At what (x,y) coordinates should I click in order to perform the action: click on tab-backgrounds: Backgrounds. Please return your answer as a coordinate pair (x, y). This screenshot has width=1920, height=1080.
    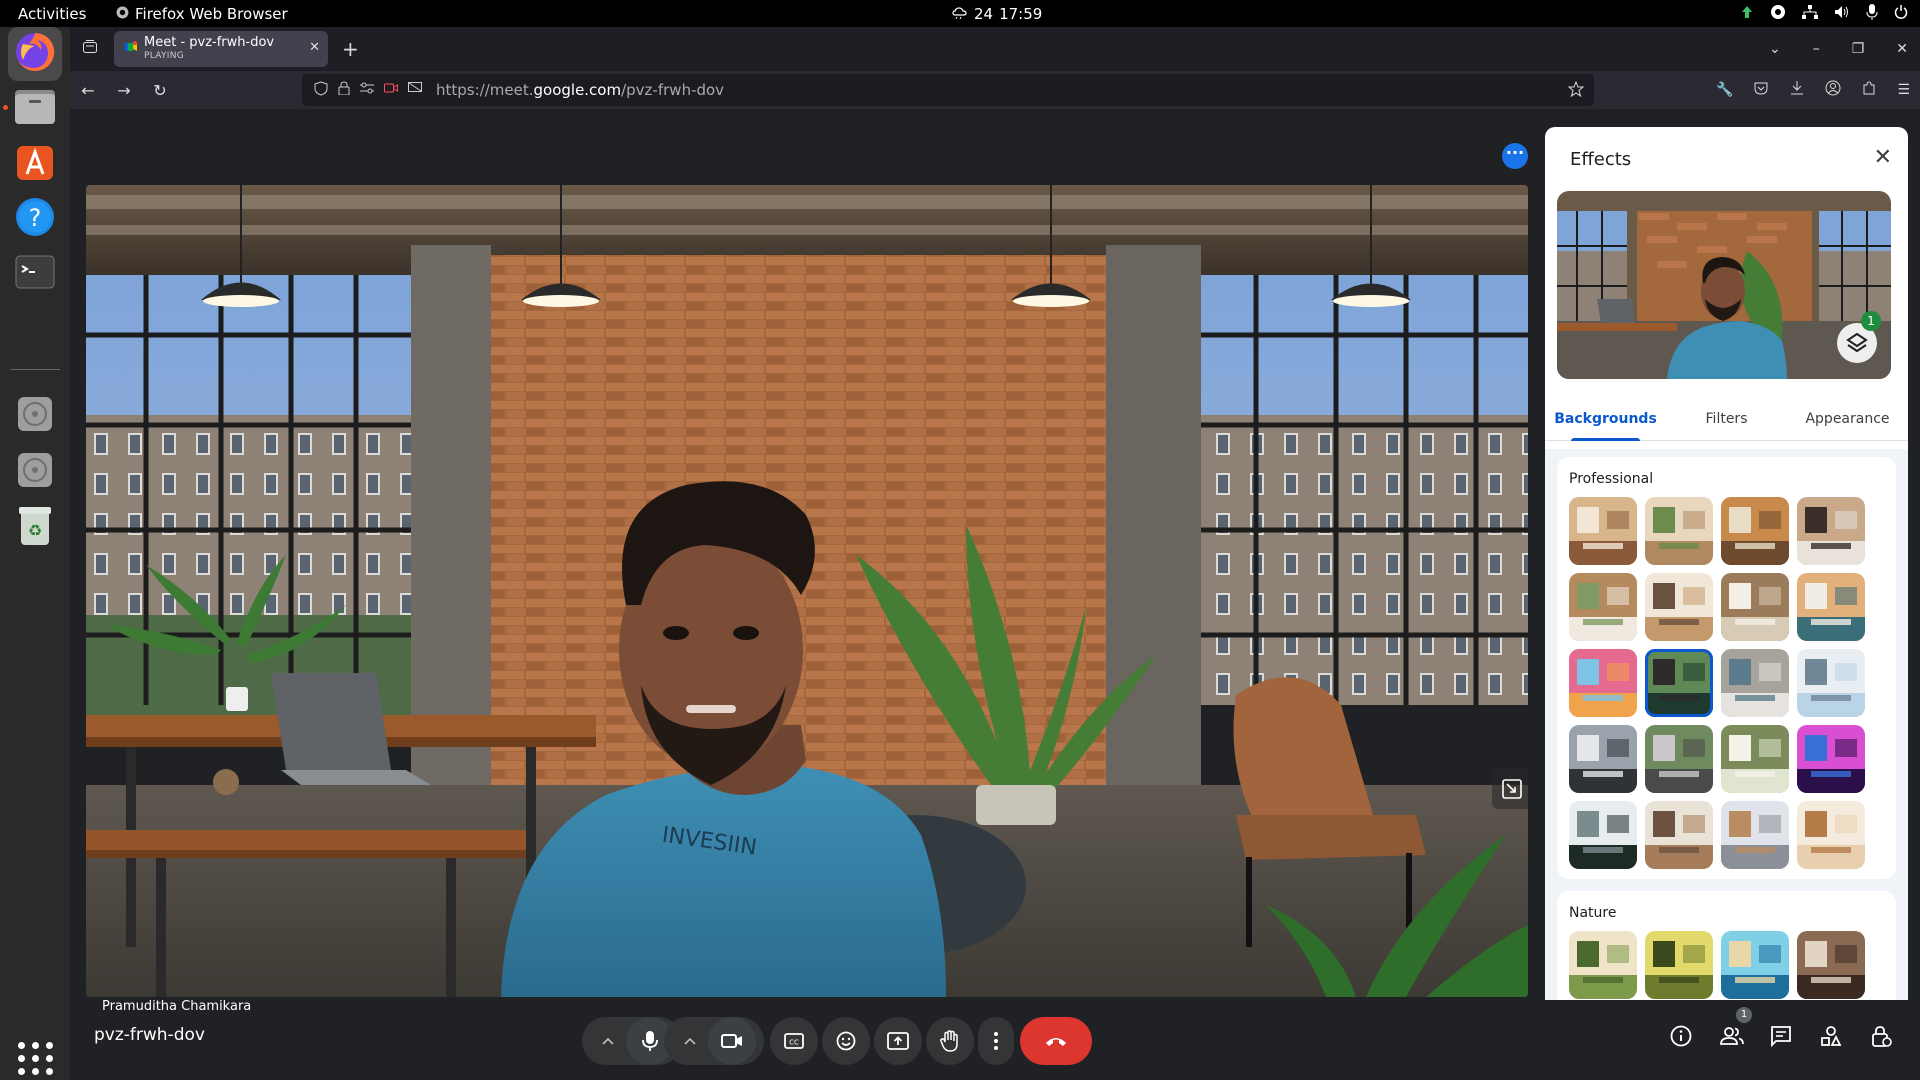
    Looking at the image, I should click on (1605, 420).